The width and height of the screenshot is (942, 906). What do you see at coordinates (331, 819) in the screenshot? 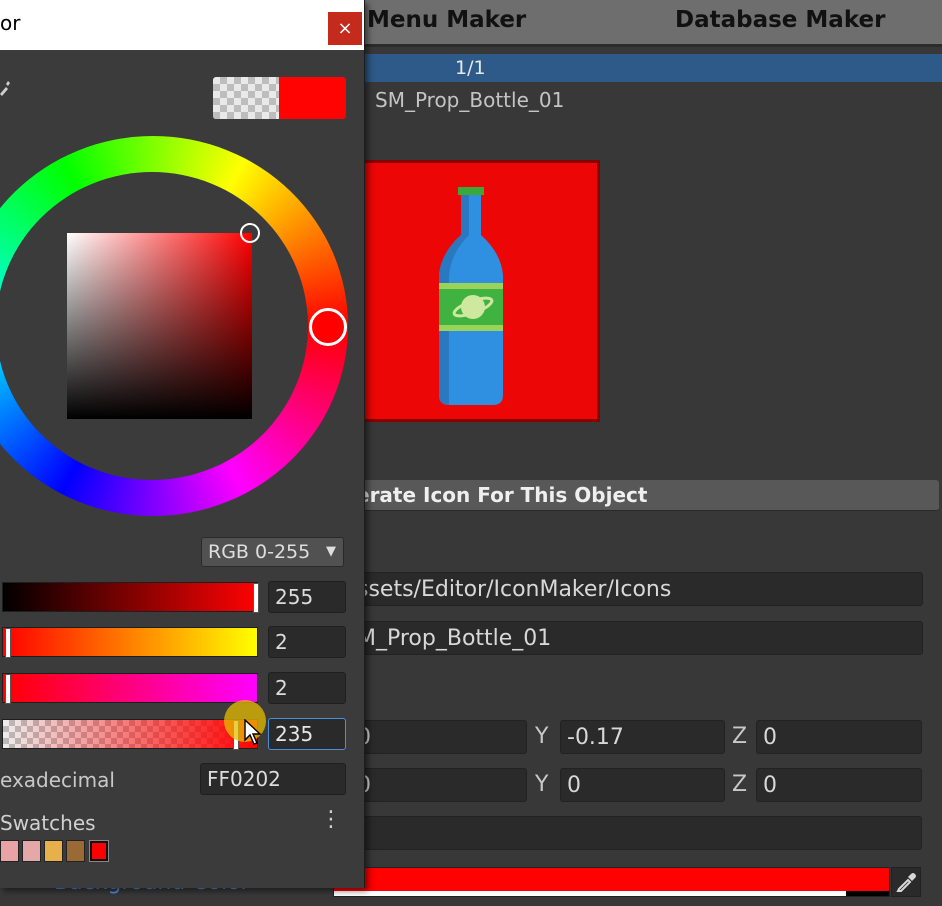
I see `swatches-menu-icon: ⋮` at bounding box center [331, 819].